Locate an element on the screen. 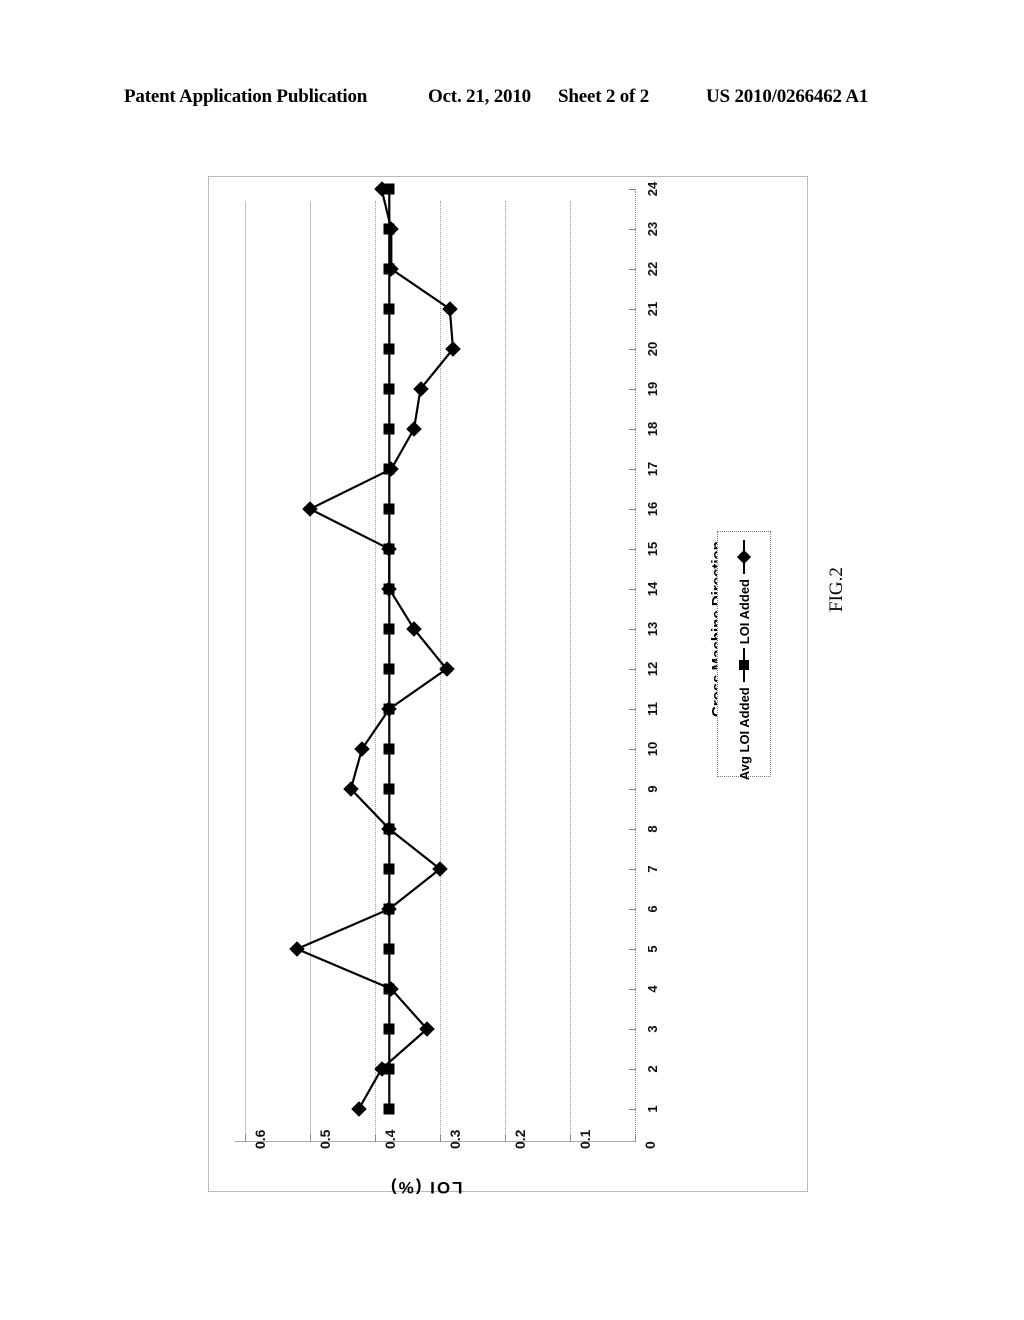 Image resolution: width=1024 pixels, height=1320 pixels. category-tick-label: 17 is located at coordinates (652, 469).